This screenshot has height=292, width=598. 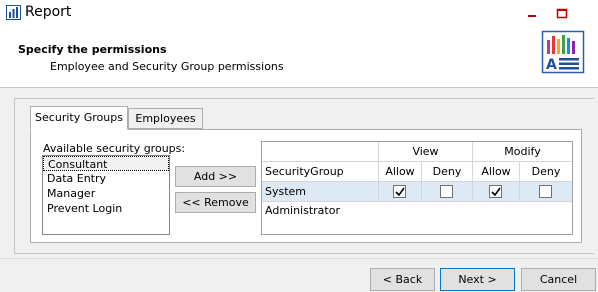 What do you see at coordinates (167, 66) in the screenshot?
I see `header-subtitle: Employee and Security Group permissions` at bounding box center [167, 66].